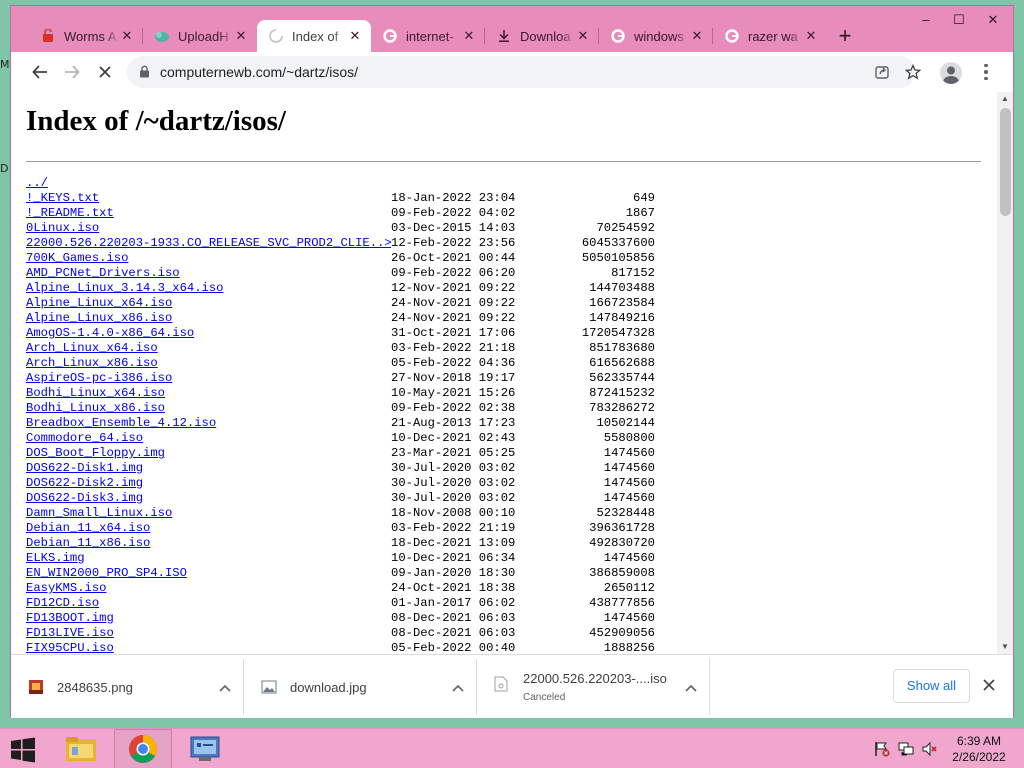  I want to click on file-link: EN_WIN2000_PRO_SP4.ISO, so click(208, 573).